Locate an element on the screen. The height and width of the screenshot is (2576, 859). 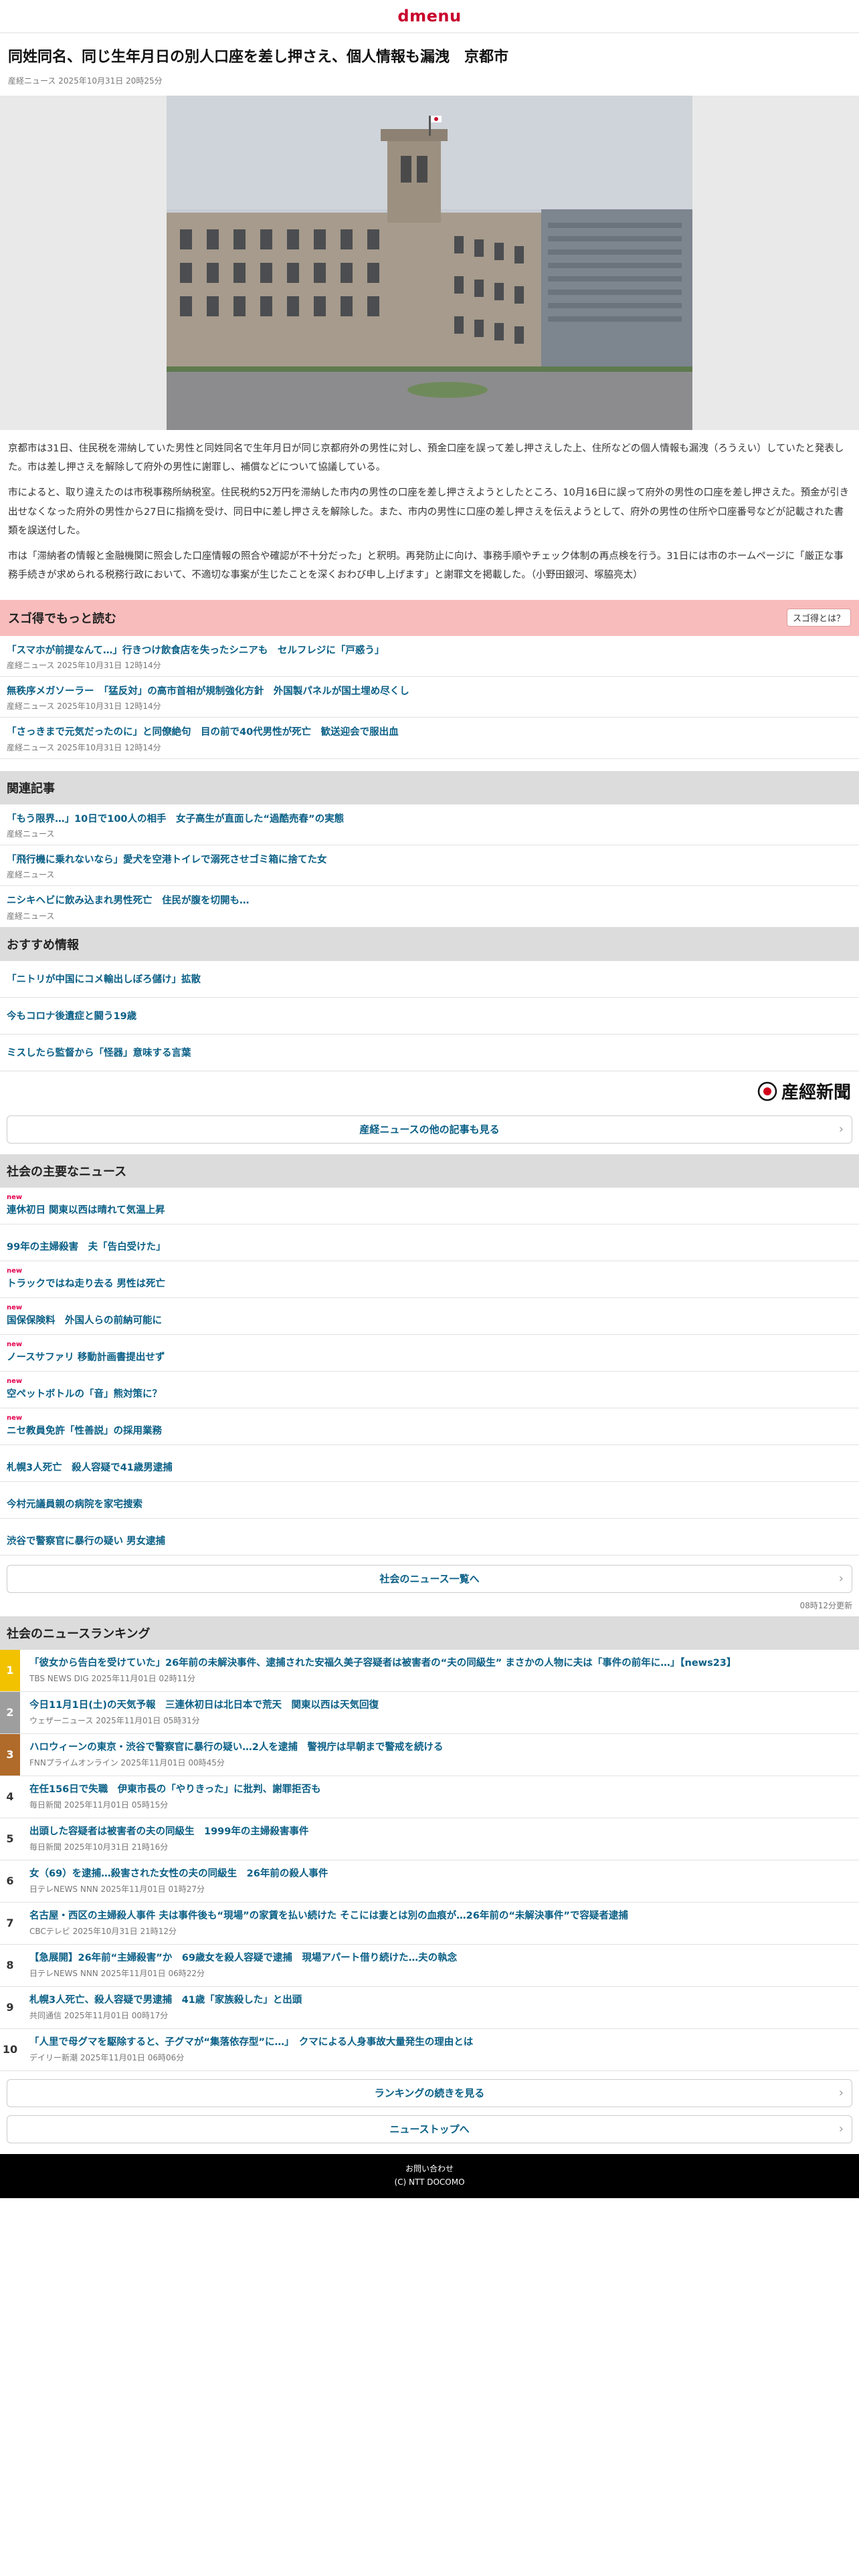
social-news-more-label: 社会のニュース一覧へ is located at coordinates (429, 1580).